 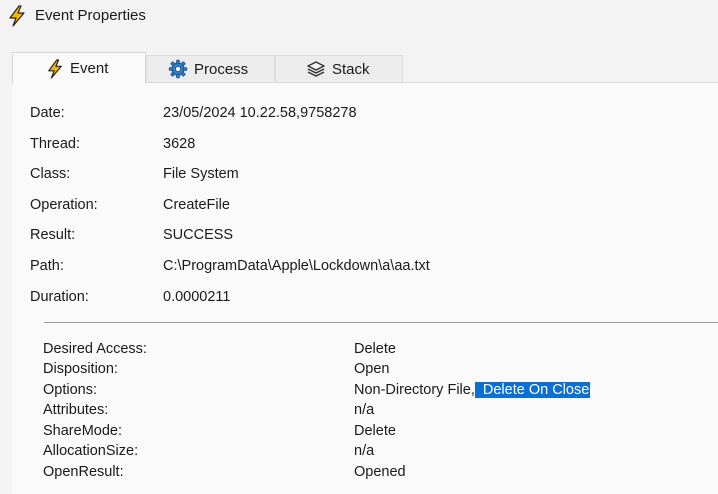 I want to click on thread-value: 3628, so click(x=179, y=144).